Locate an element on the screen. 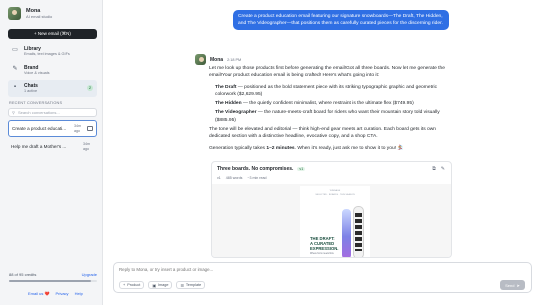 This screenshot has height=305, width=542. conversation-item: Create a product educati... 34m ago is located at coordinates (52, 128).